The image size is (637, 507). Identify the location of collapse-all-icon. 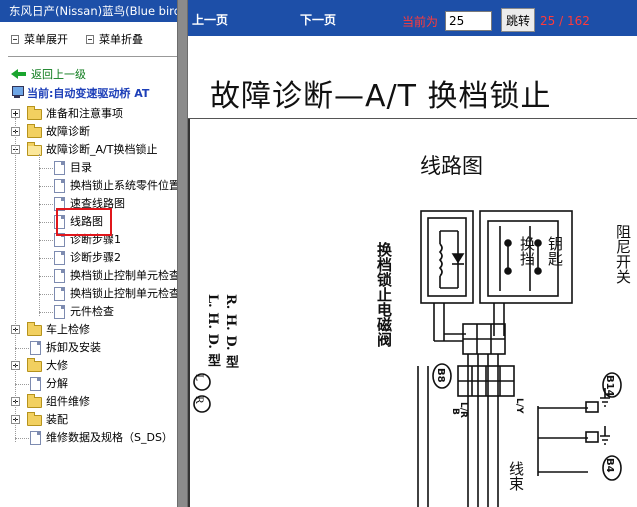
(90, 39).